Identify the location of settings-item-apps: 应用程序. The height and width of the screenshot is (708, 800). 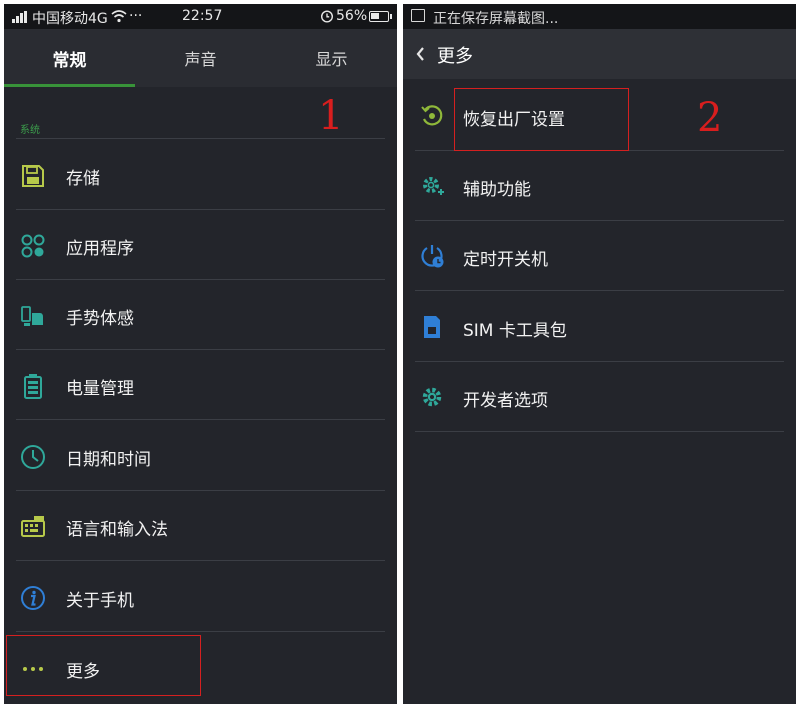
(200, 245).